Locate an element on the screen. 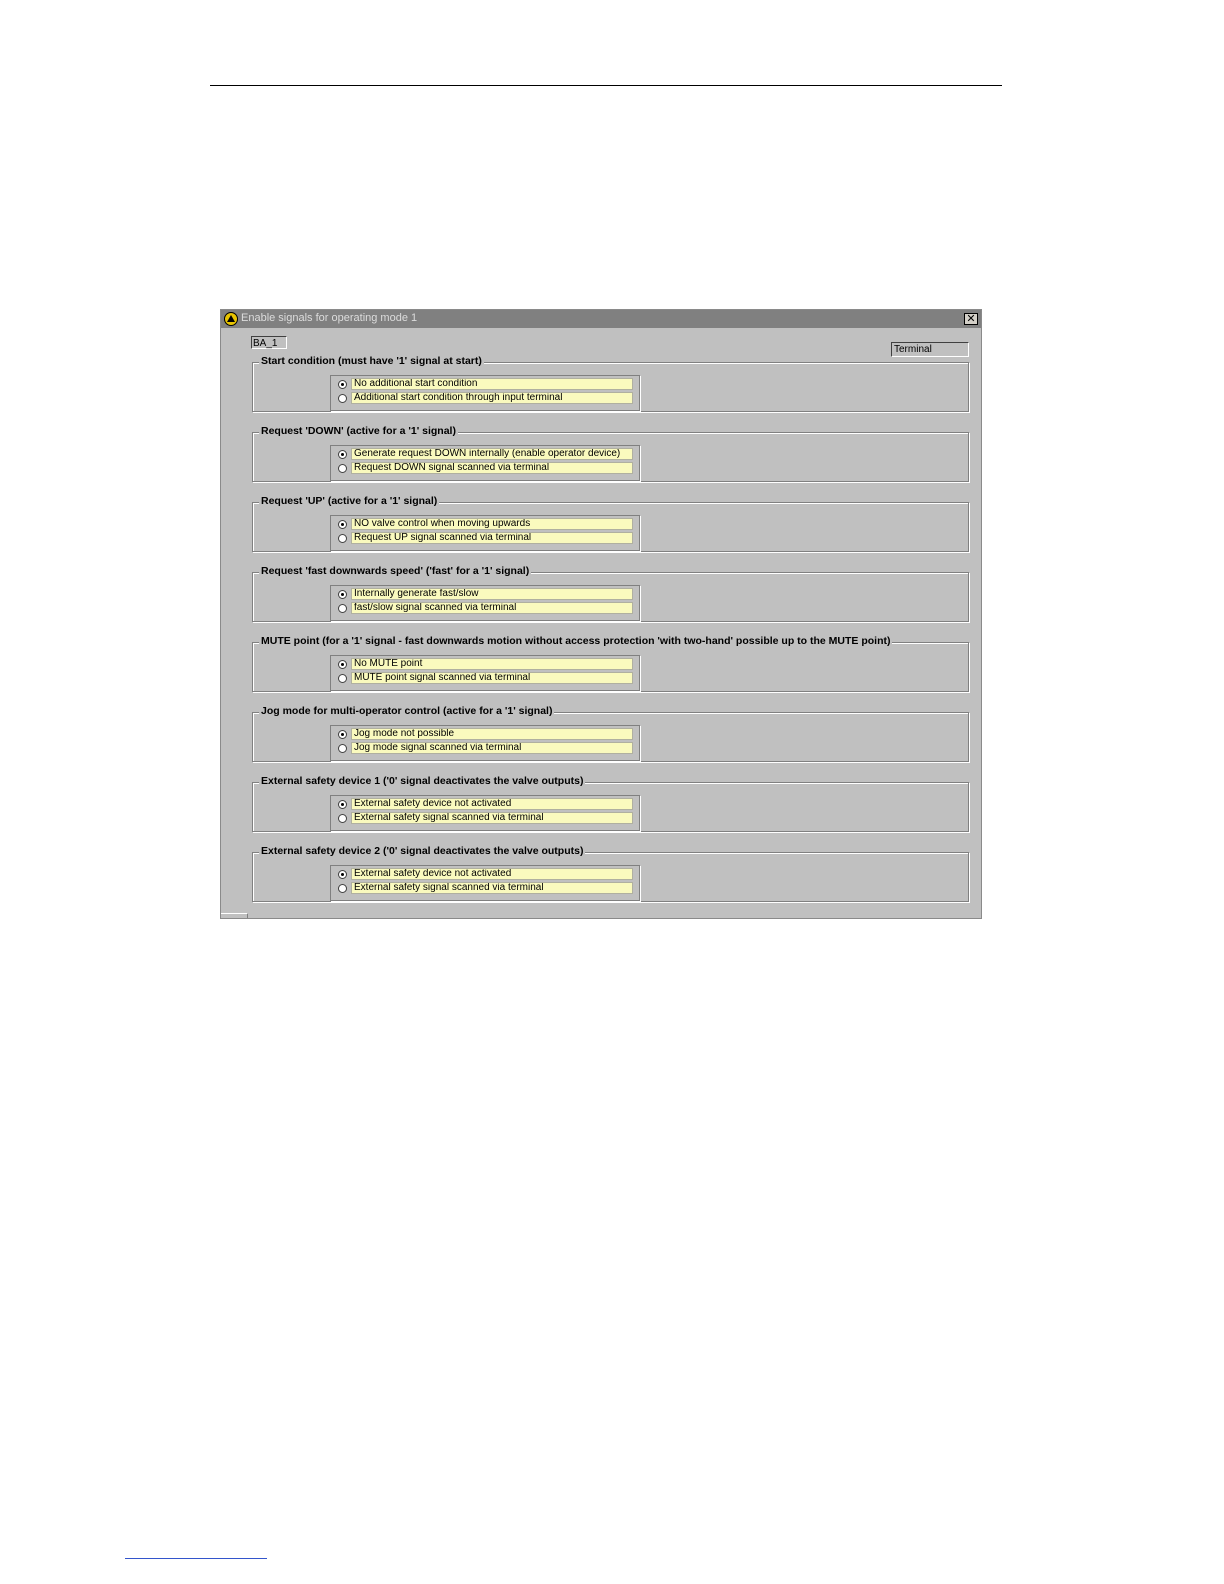  option-label: NO valve control when moving upwards is located at coordinates (492, 524).